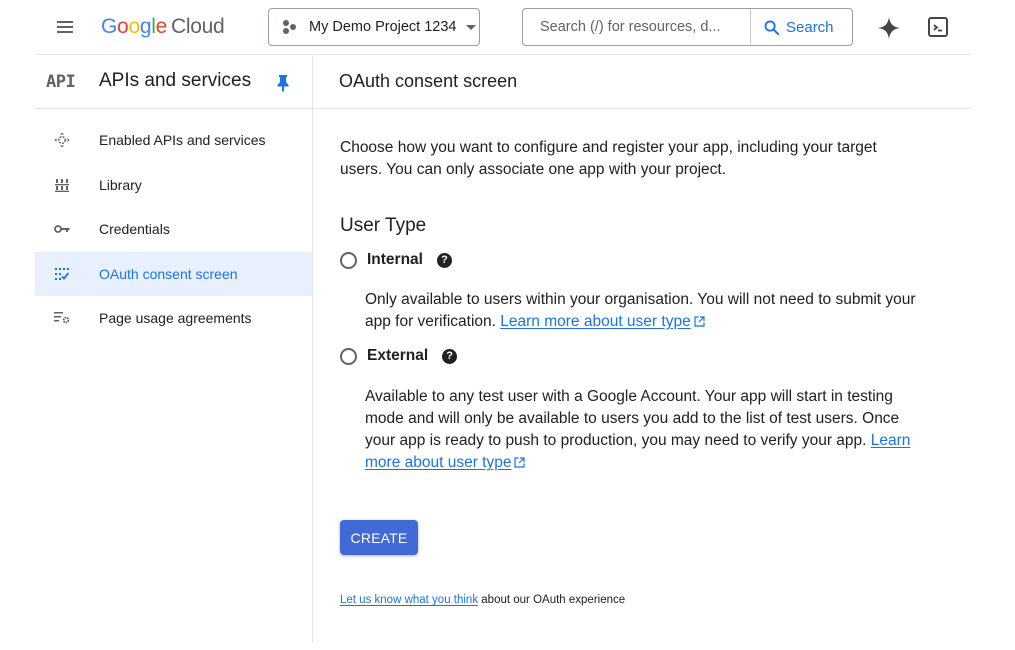  Describe the element at coordinates (348, 356) in the screenshot. I see `external-radio` at that location.